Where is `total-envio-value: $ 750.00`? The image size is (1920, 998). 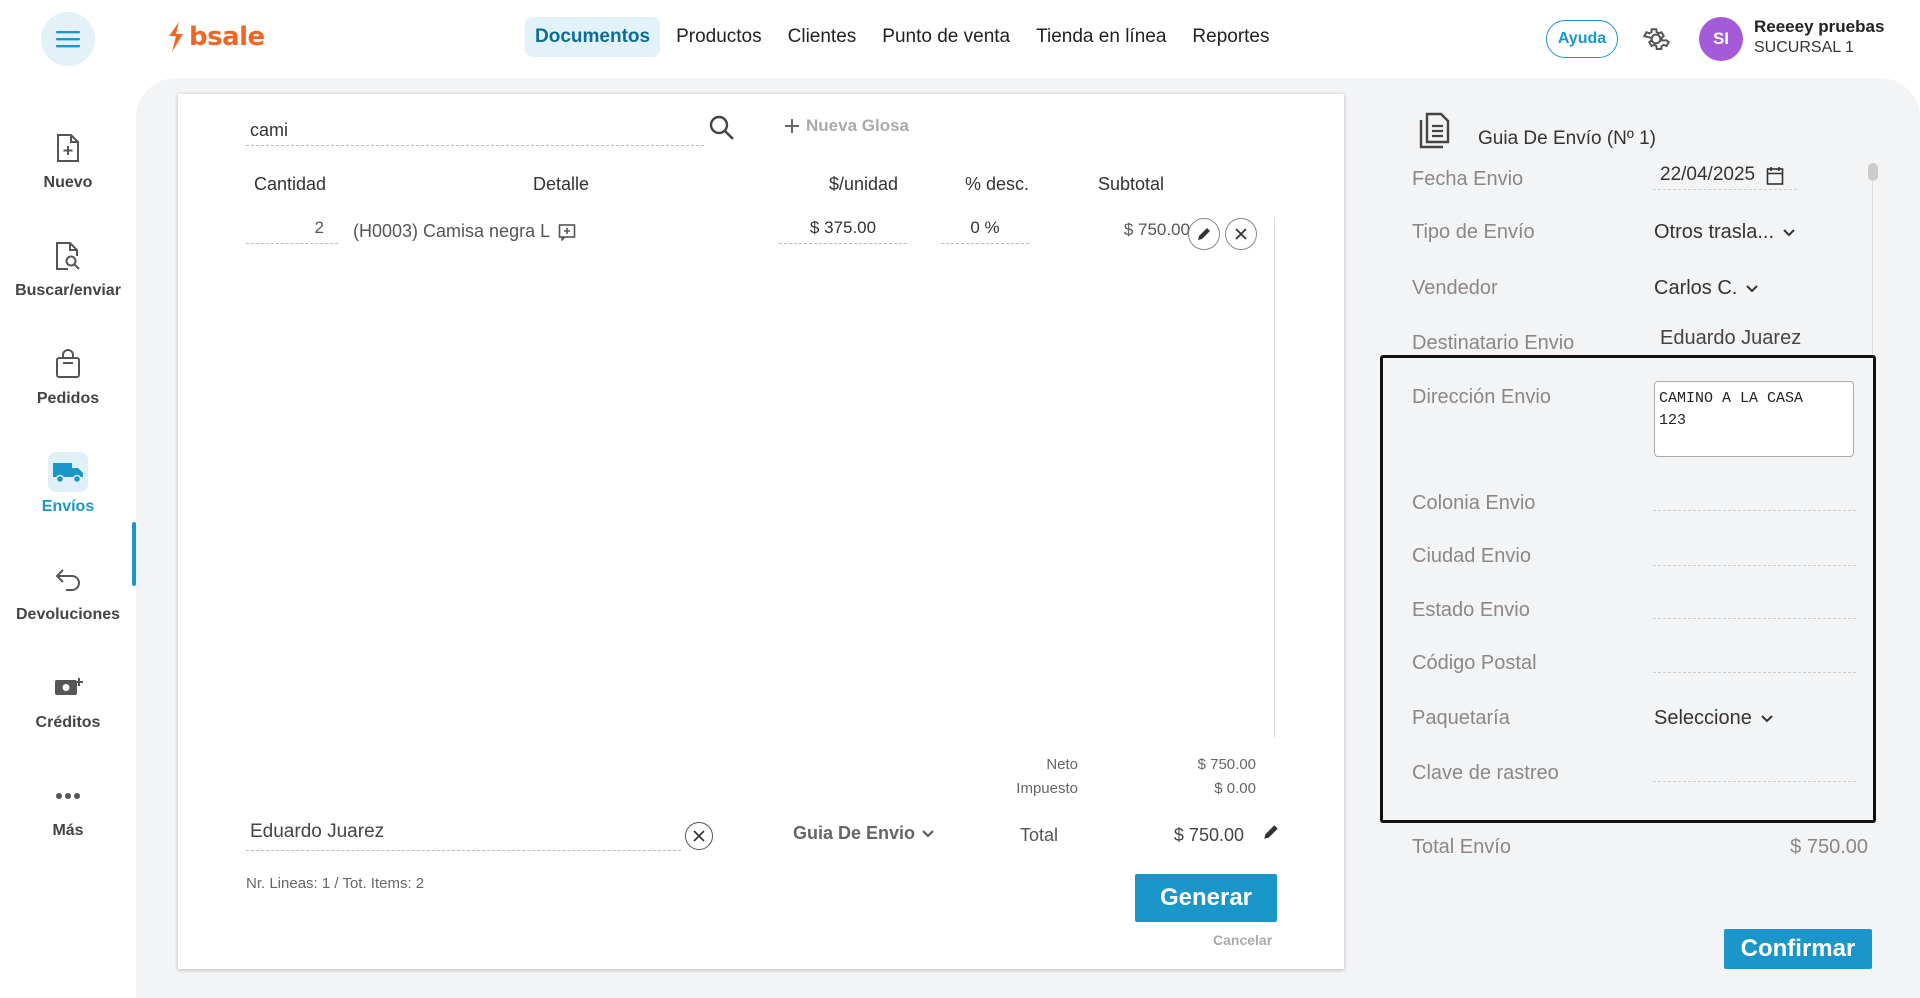
total-envio-value: $ 750.00 is located at coordinates (1829, 847).